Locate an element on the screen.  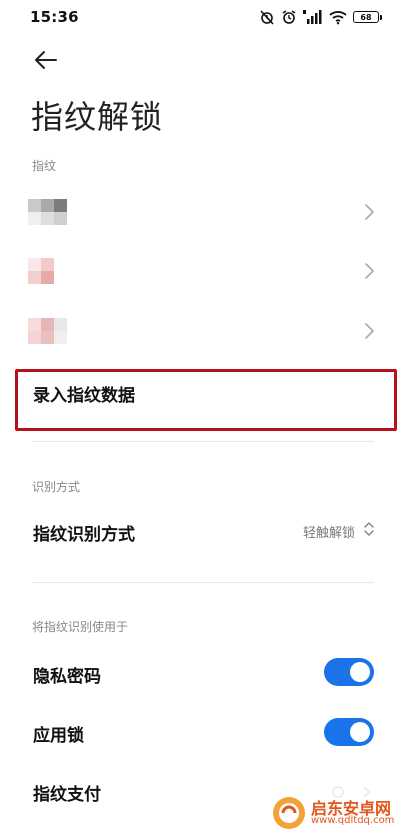
enroll-fingerprint-button: 录入指纹数据 is located at coordinates (84, 393).